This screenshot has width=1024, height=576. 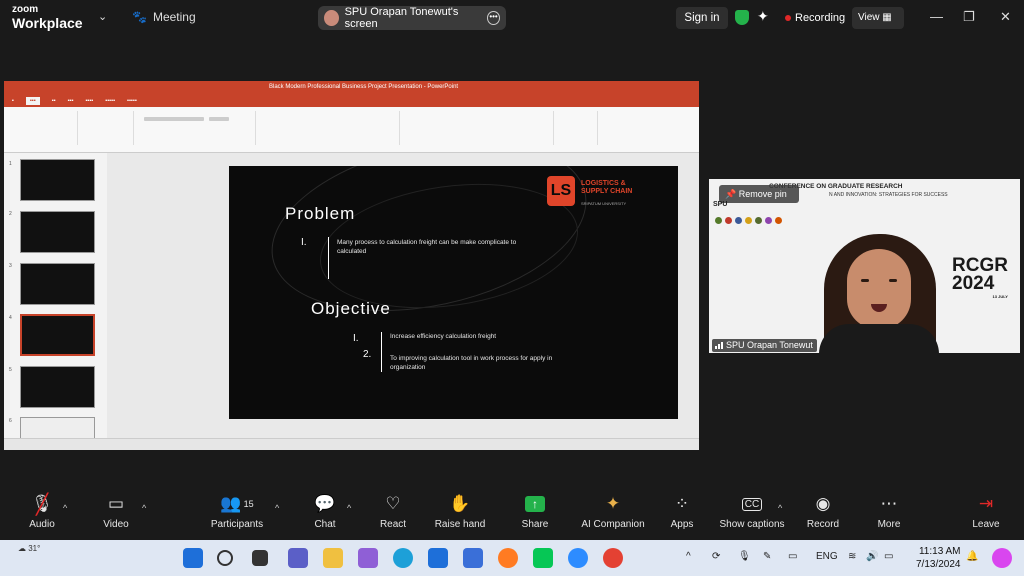 What do you see at coordinates (325, 514) in the screenshot?
I see `chat-button: 💬 Chat` at bounding box center [325, 514].